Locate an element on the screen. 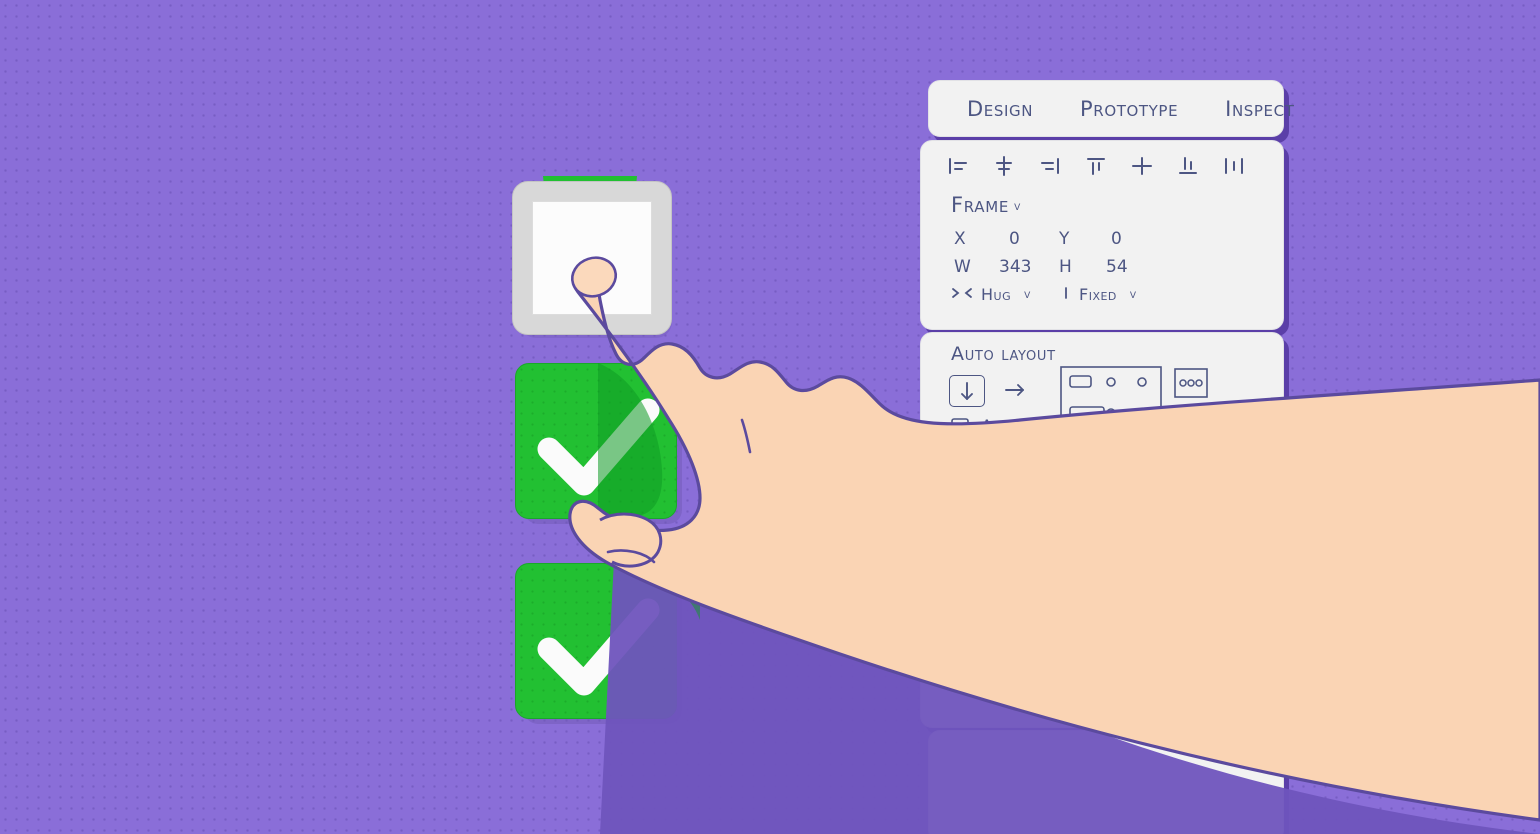  padding-vertical-icon is located at coordinates (1029, 468).